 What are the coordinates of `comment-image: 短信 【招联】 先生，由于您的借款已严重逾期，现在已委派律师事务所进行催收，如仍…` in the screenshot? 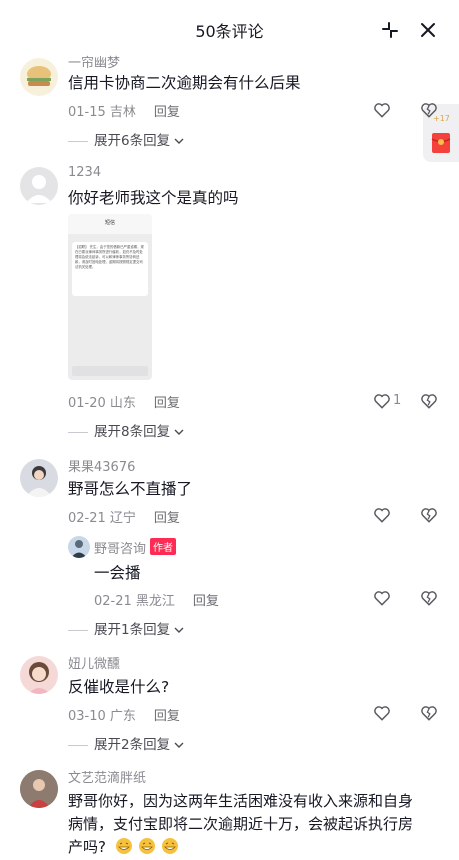 It's located at (110, 297).